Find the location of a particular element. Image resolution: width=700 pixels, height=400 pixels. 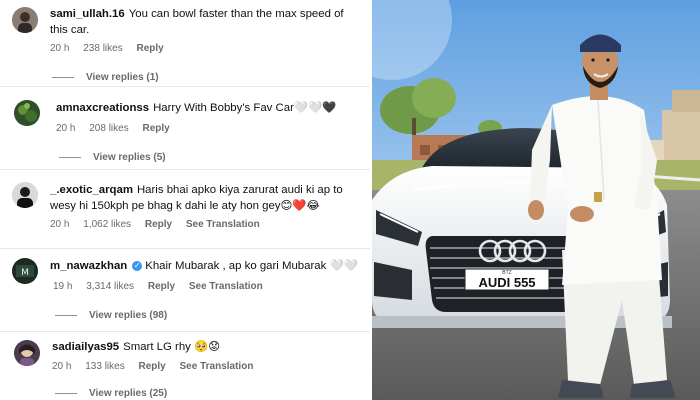

view-replies-button: View replies (25) is located at coordinates (111, 393).